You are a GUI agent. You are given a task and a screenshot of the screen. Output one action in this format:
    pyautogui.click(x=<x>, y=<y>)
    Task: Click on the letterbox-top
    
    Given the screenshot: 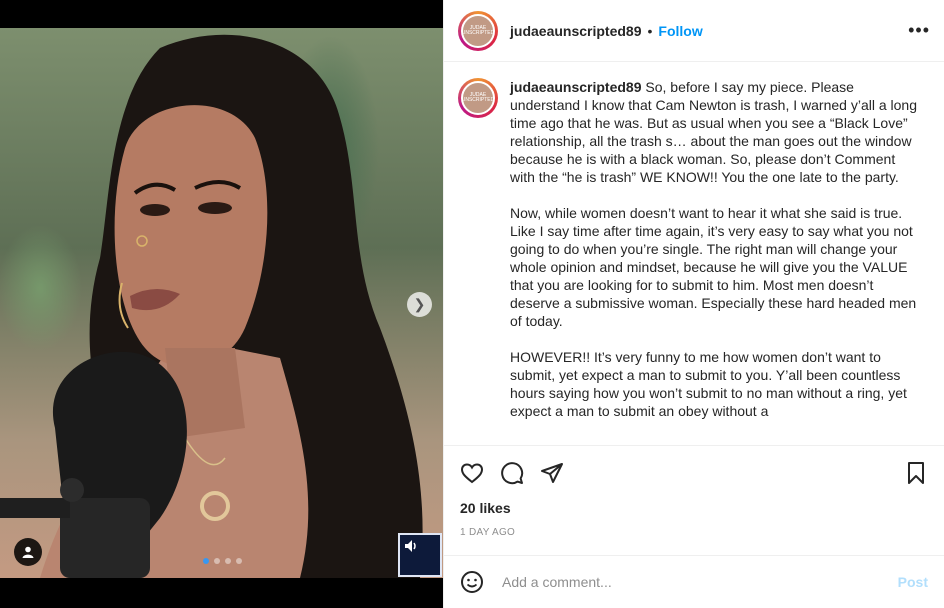 What is the action you would take?
    pyautogui.click(x=221, y=14)
    